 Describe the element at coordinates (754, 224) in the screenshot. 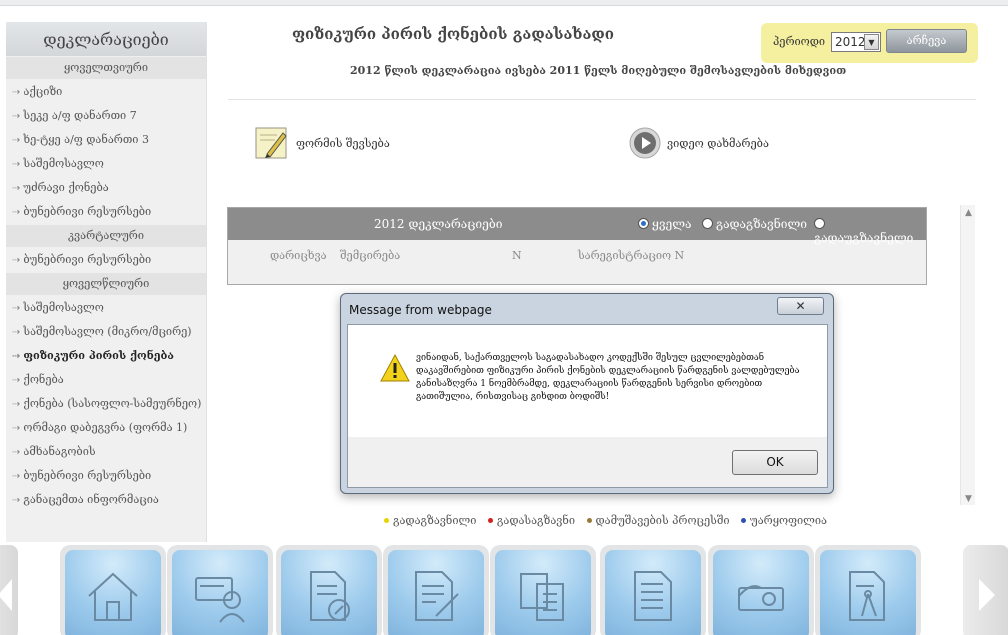

I see `filter-sent-radio: გადაგზავნილი` at that location.